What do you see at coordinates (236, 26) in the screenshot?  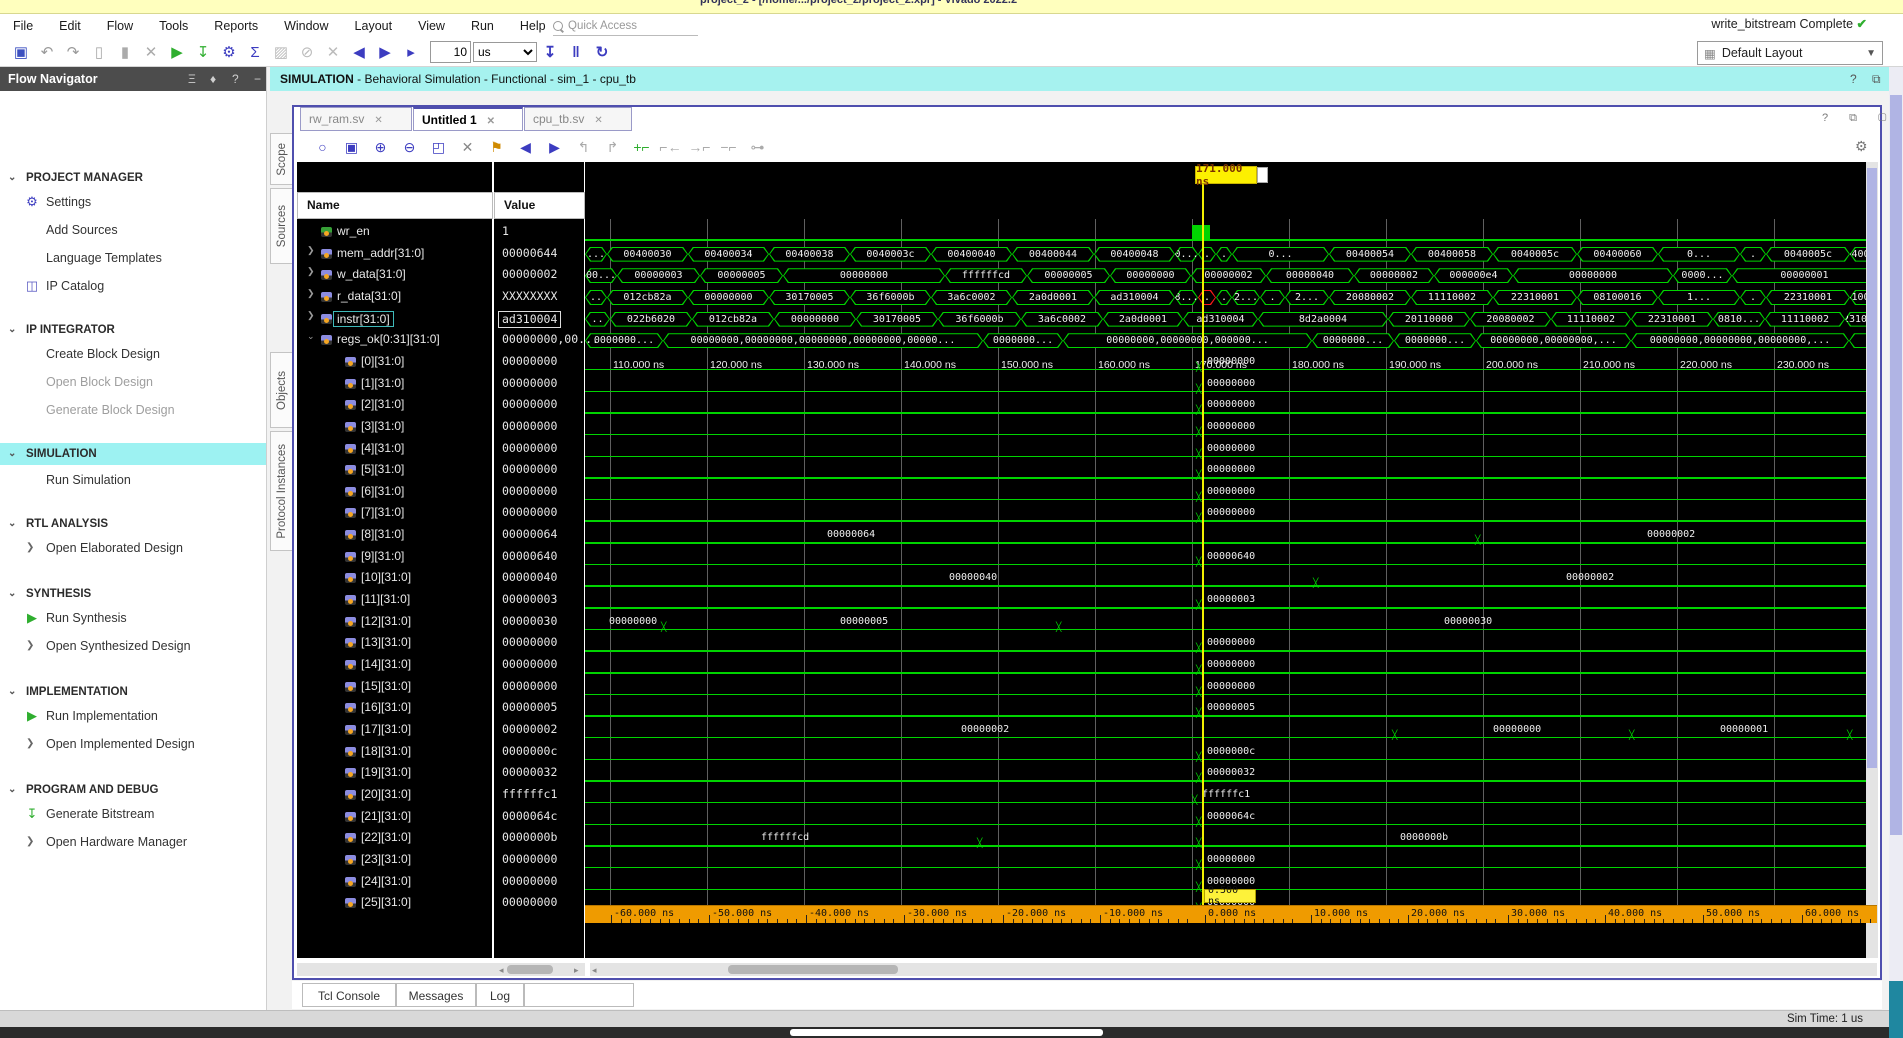 I see `menu-reports: Reports` at bounding box center [236, 26].